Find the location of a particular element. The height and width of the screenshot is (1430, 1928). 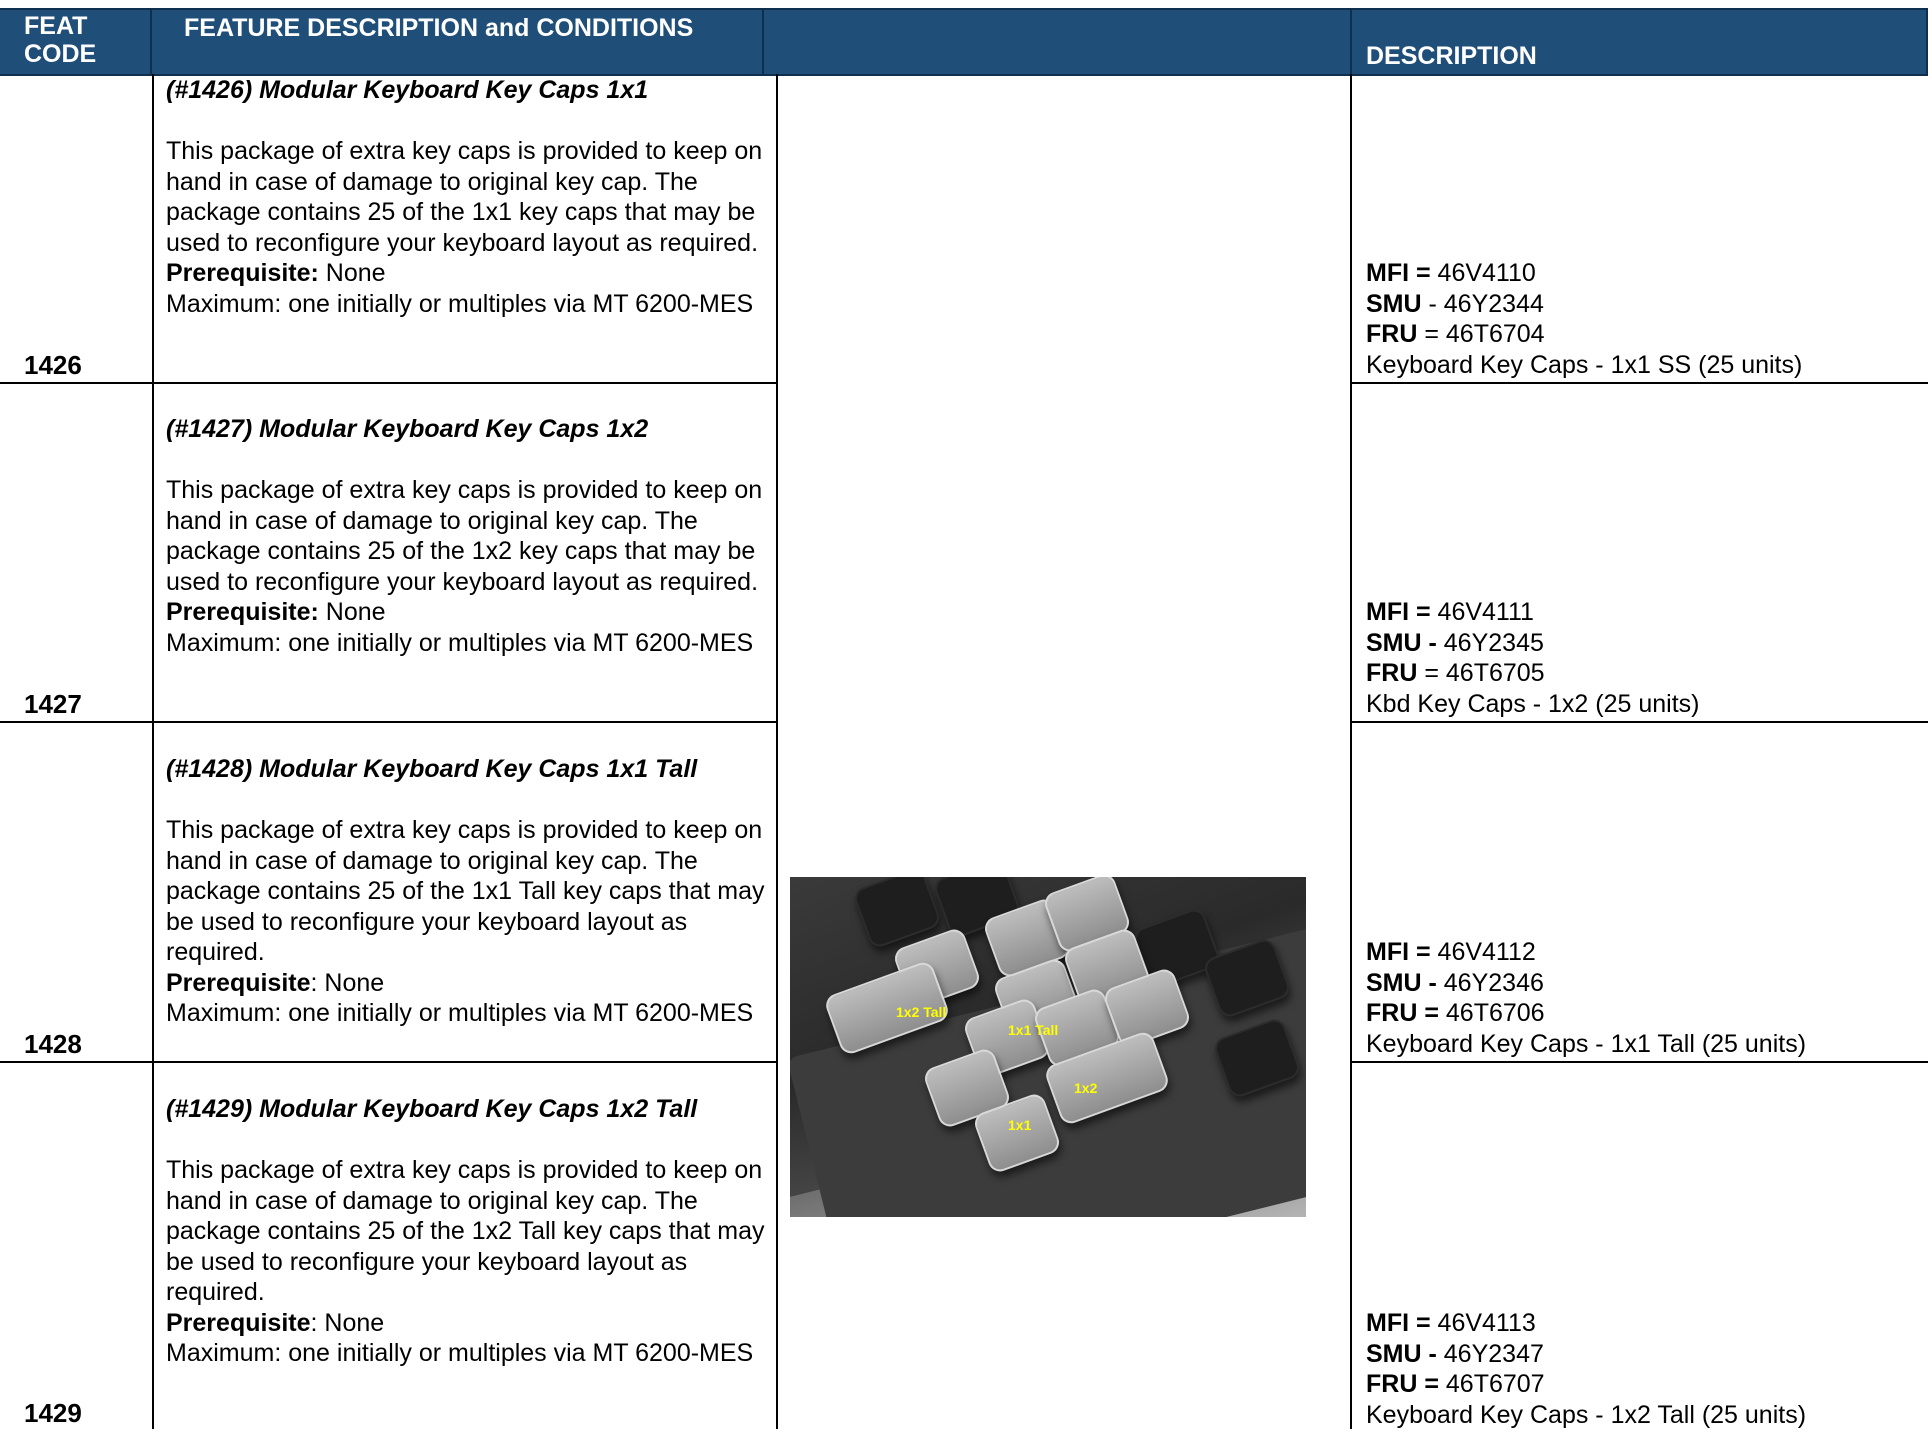

label-1x1: 1x1 is located at coordinates (1020, 1125).